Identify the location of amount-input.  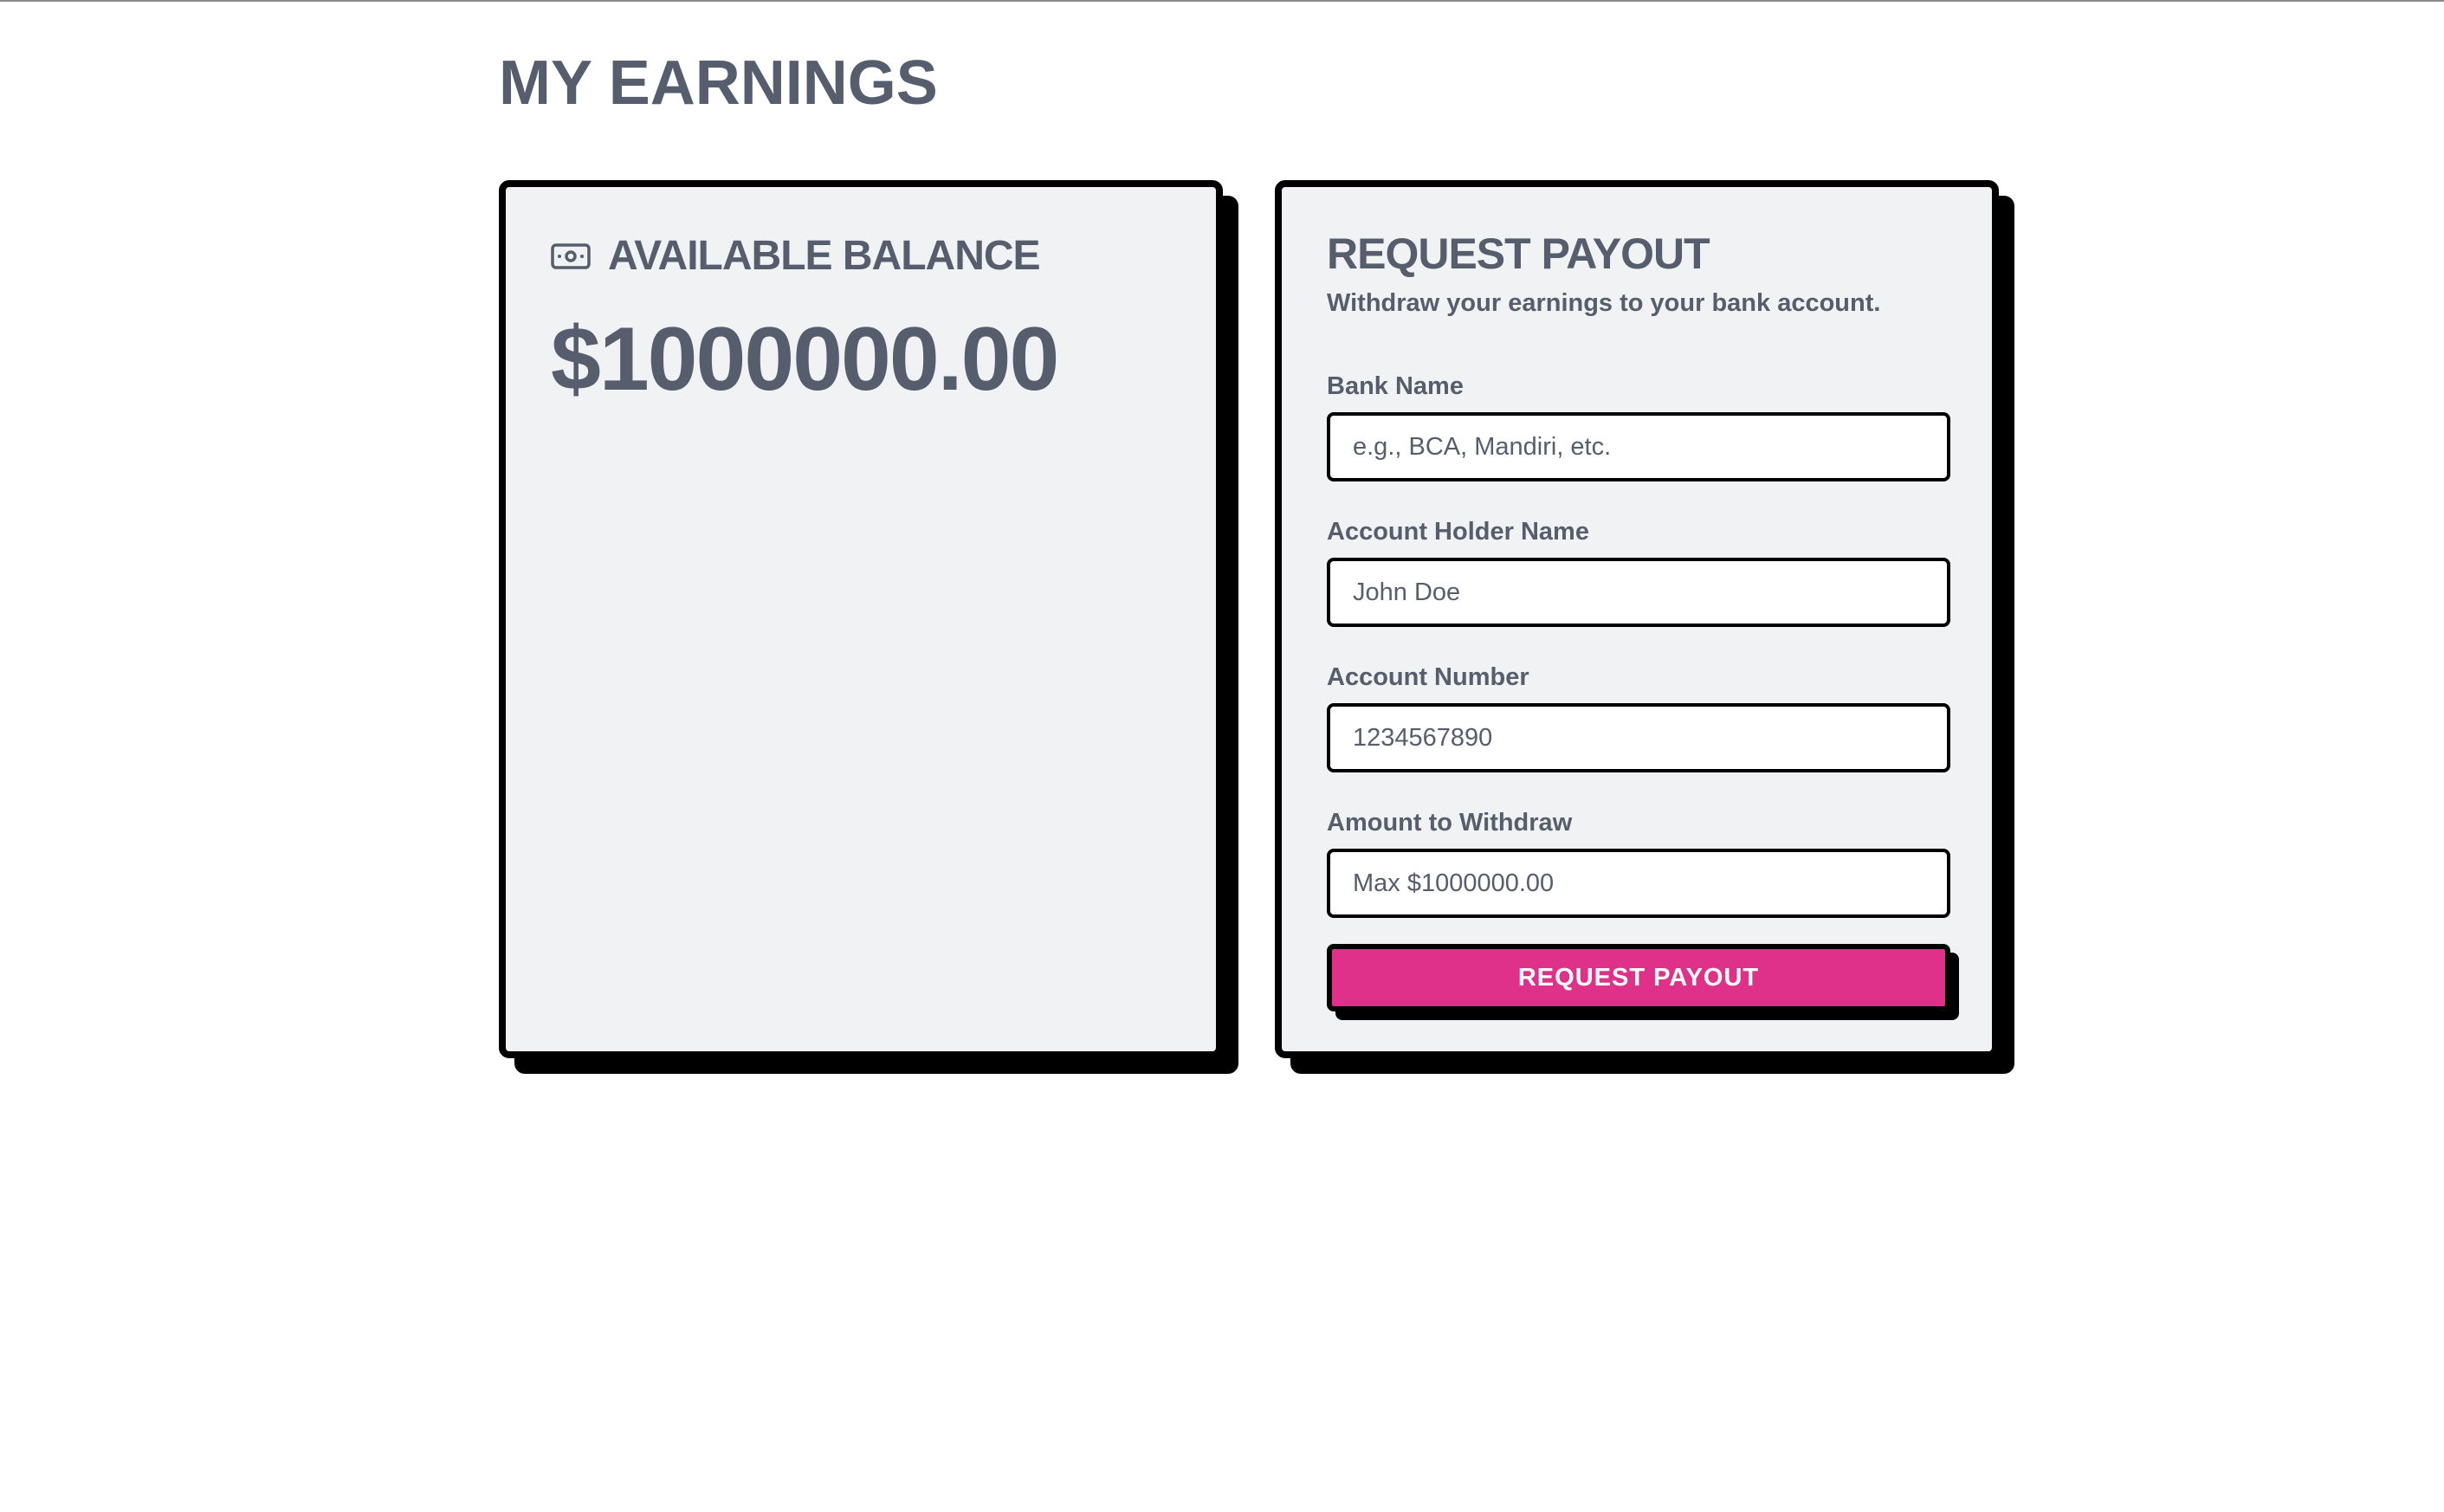
(1638, 883).